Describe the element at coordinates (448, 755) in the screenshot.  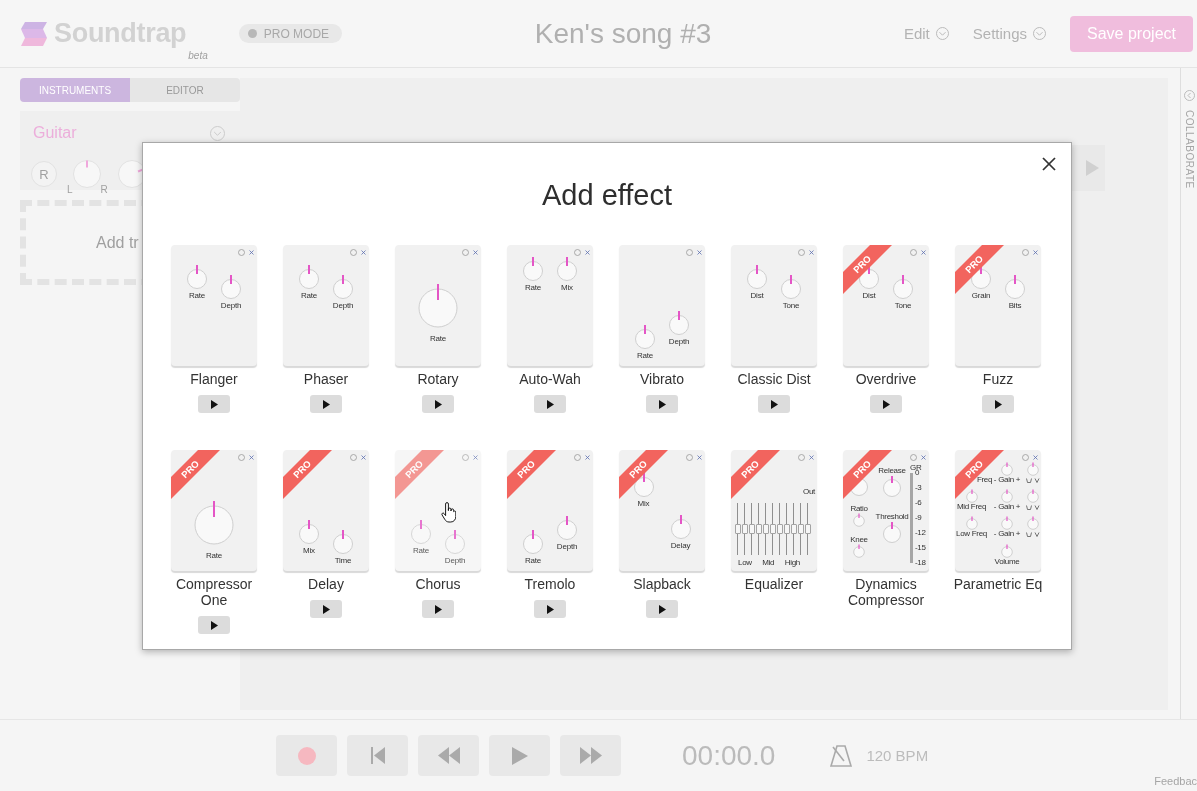
I see `rewind-icon` at that location.